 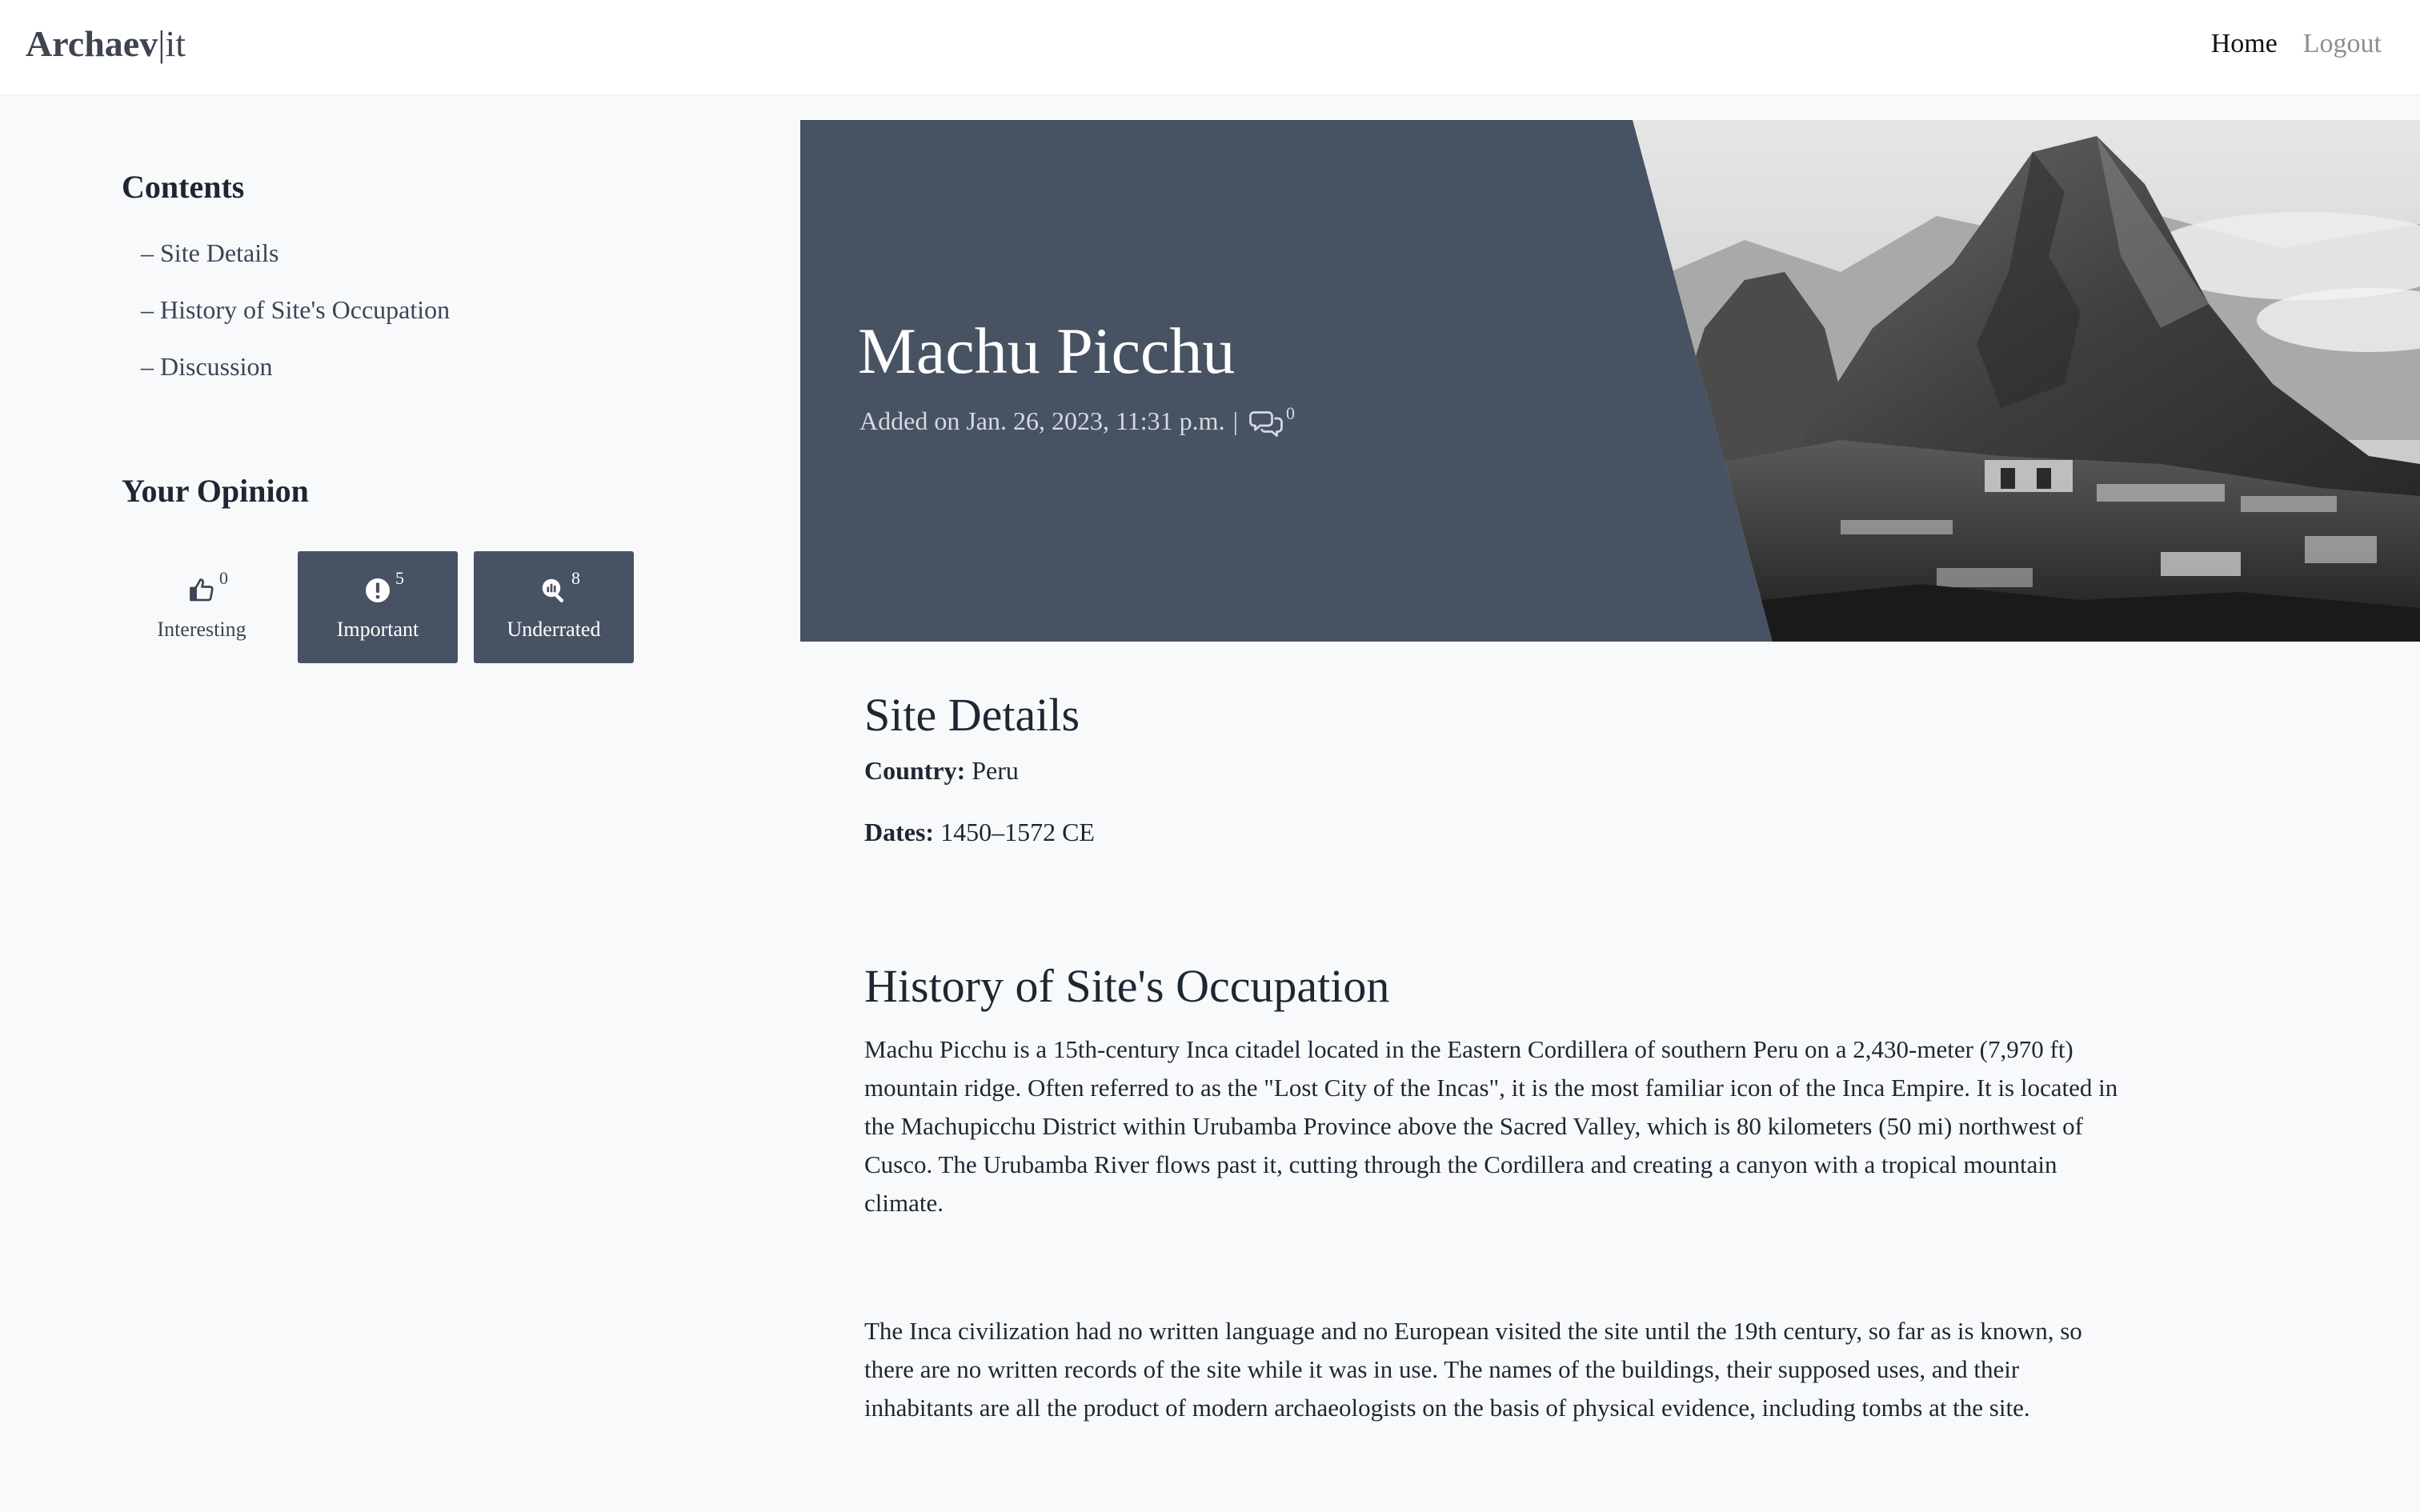 I want to click on toc-item-site-details: – Site Details, so click(x=435, y=264).